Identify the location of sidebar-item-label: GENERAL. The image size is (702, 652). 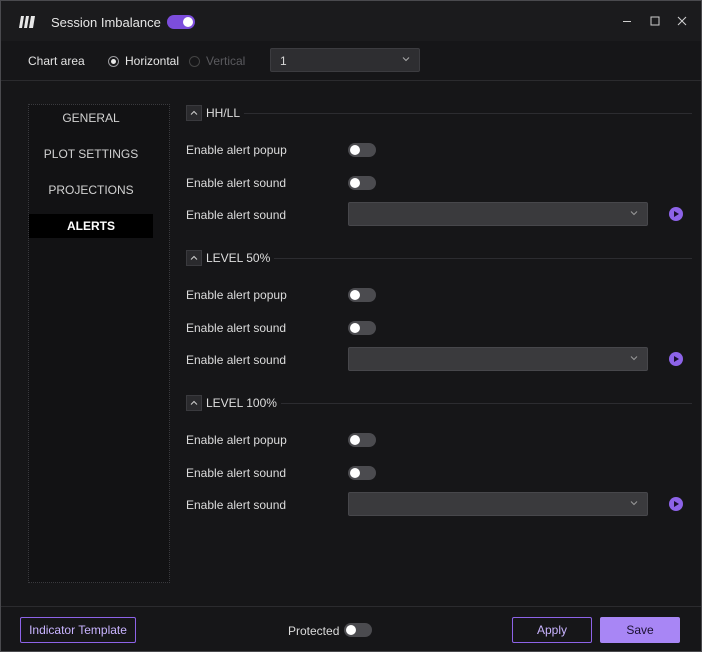
(91, 118).